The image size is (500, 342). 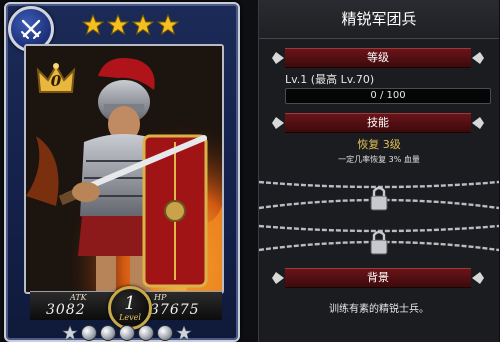 I want to click on level-word: Level, so click(x=130, y=317).